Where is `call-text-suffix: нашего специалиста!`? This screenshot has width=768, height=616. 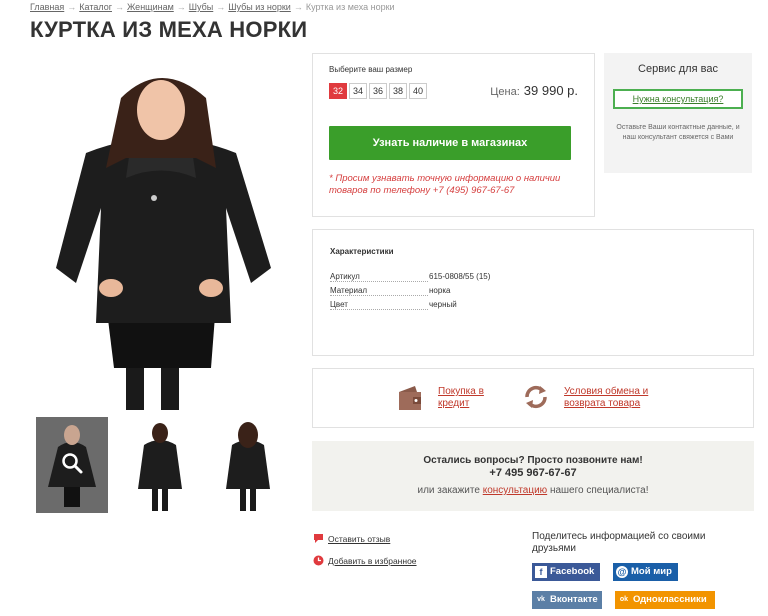 call-text-suffix: нашего специалиста! is located at coordinates (599, 490).